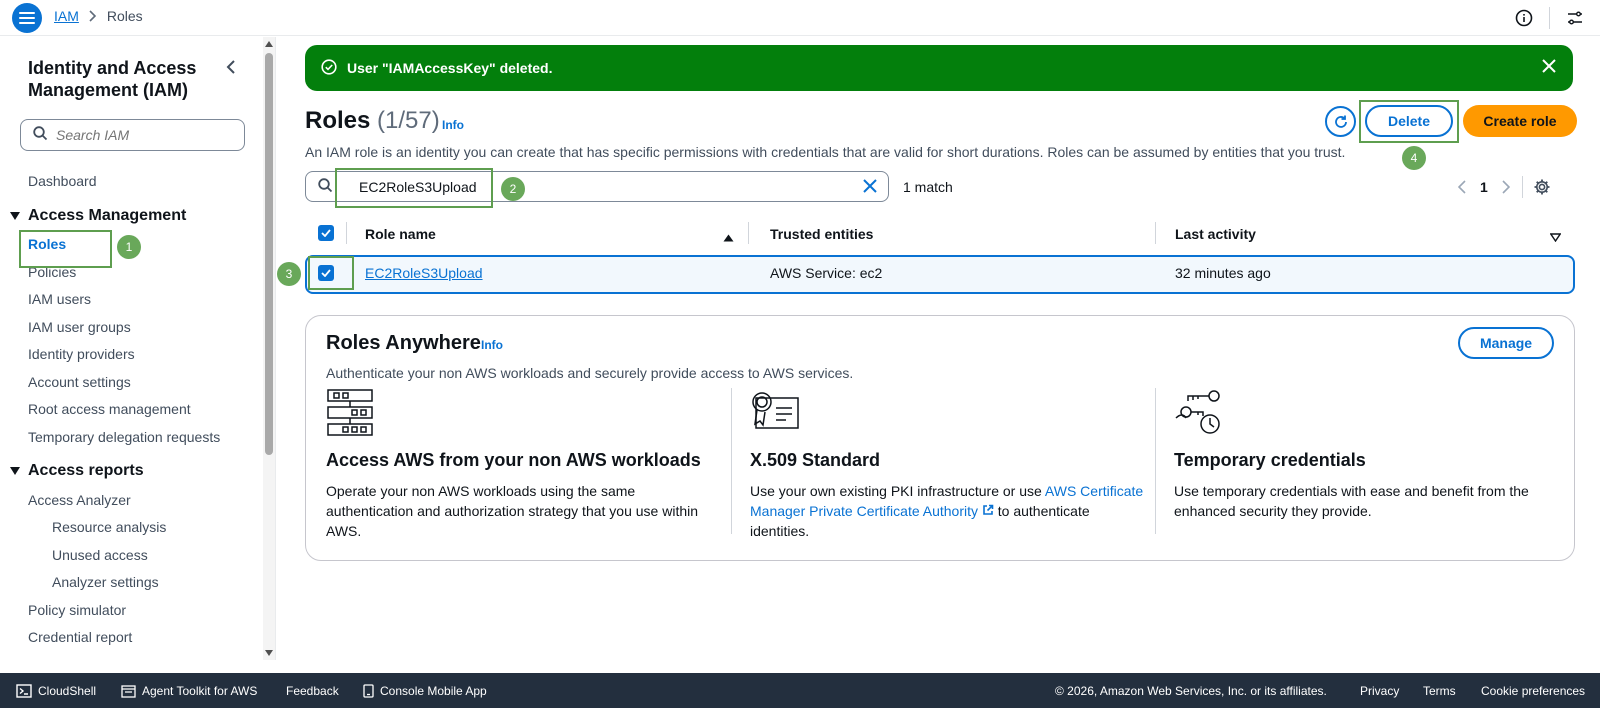 This screenshot has width=1600, height=708. Describe the element at coordinates (59, 299) in the screenshot. I see `sidebar-item-iam-users: IAM users` at that location.